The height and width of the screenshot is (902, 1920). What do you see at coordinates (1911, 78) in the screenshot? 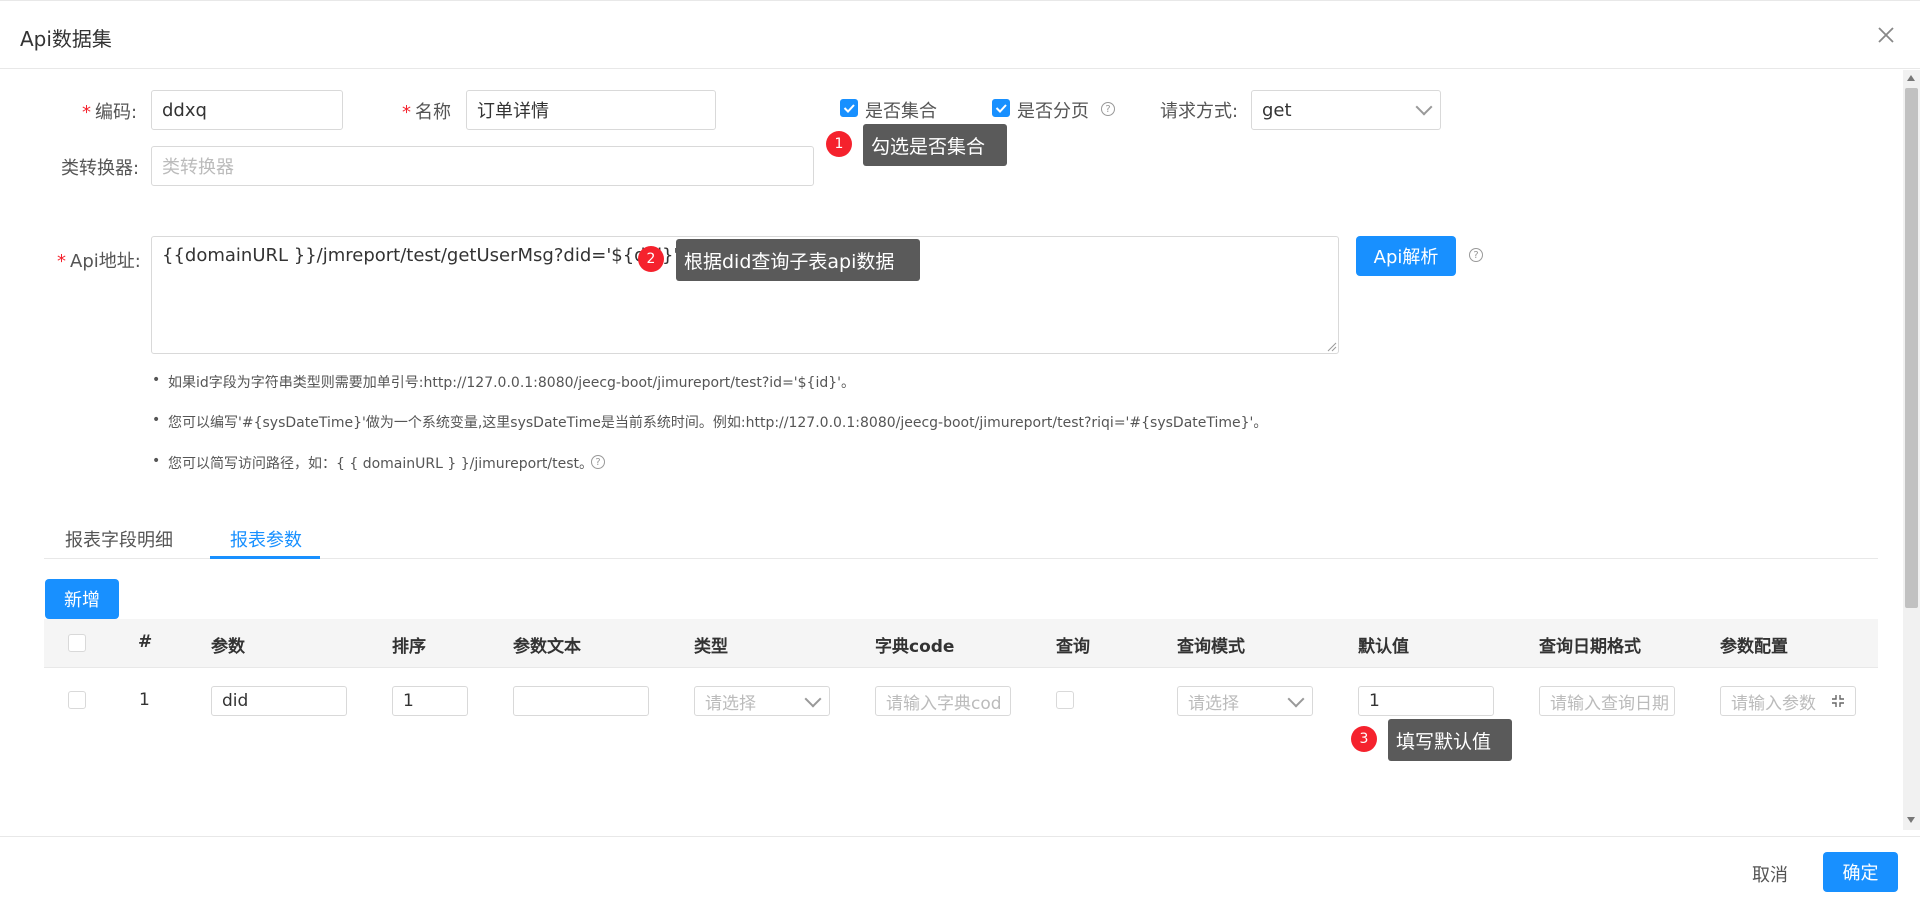
I see `scroll-up-icon` at bounding box center [1911, 78].